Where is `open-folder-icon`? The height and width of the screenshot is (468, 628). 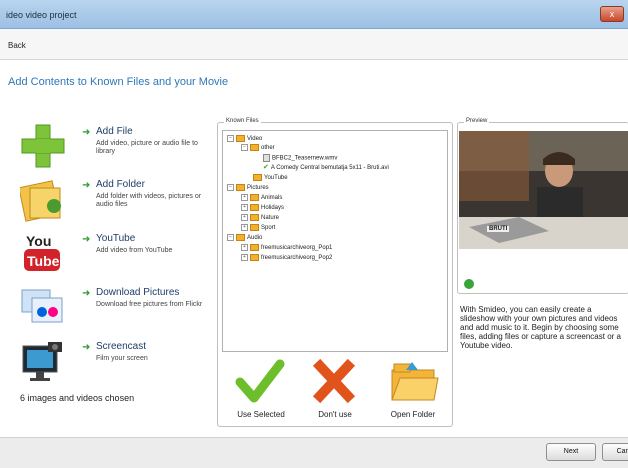
open-folder-icon is located at coordinates (415, 381).